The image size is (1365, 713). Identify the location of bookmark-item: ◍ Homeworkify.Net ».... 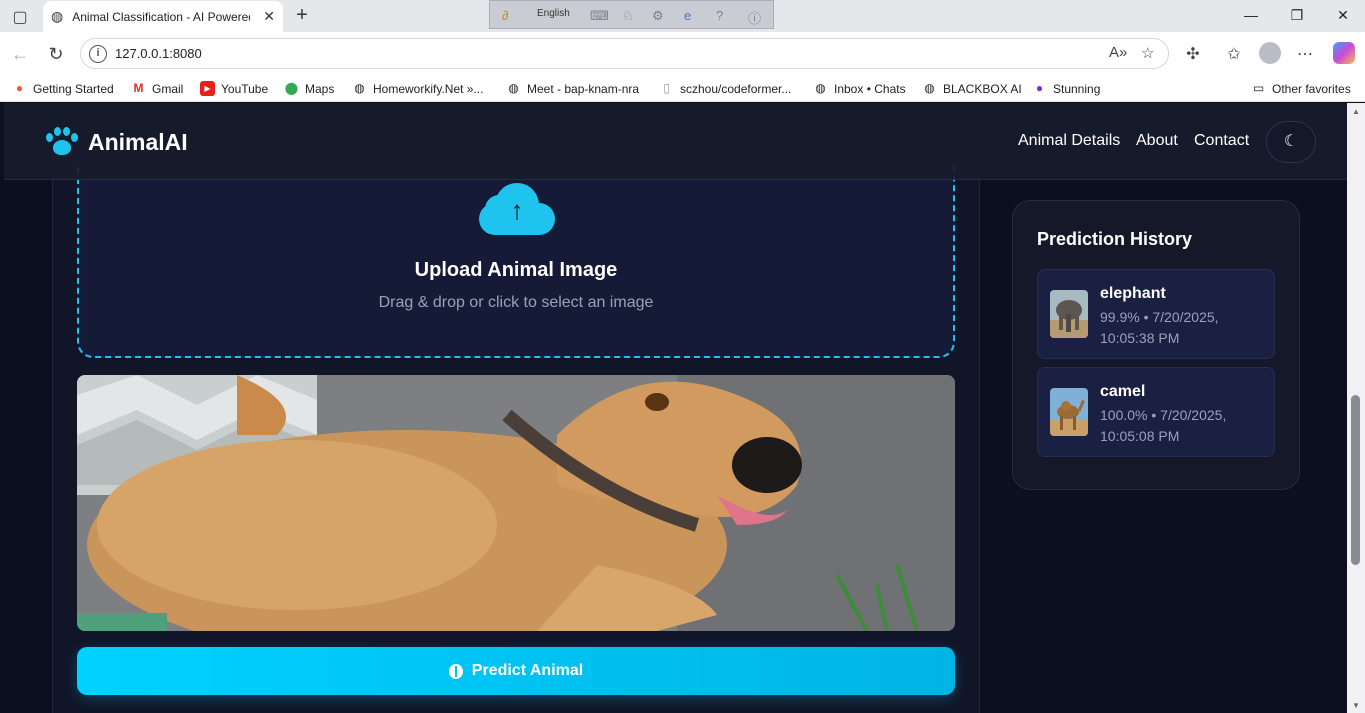
(417, 88).